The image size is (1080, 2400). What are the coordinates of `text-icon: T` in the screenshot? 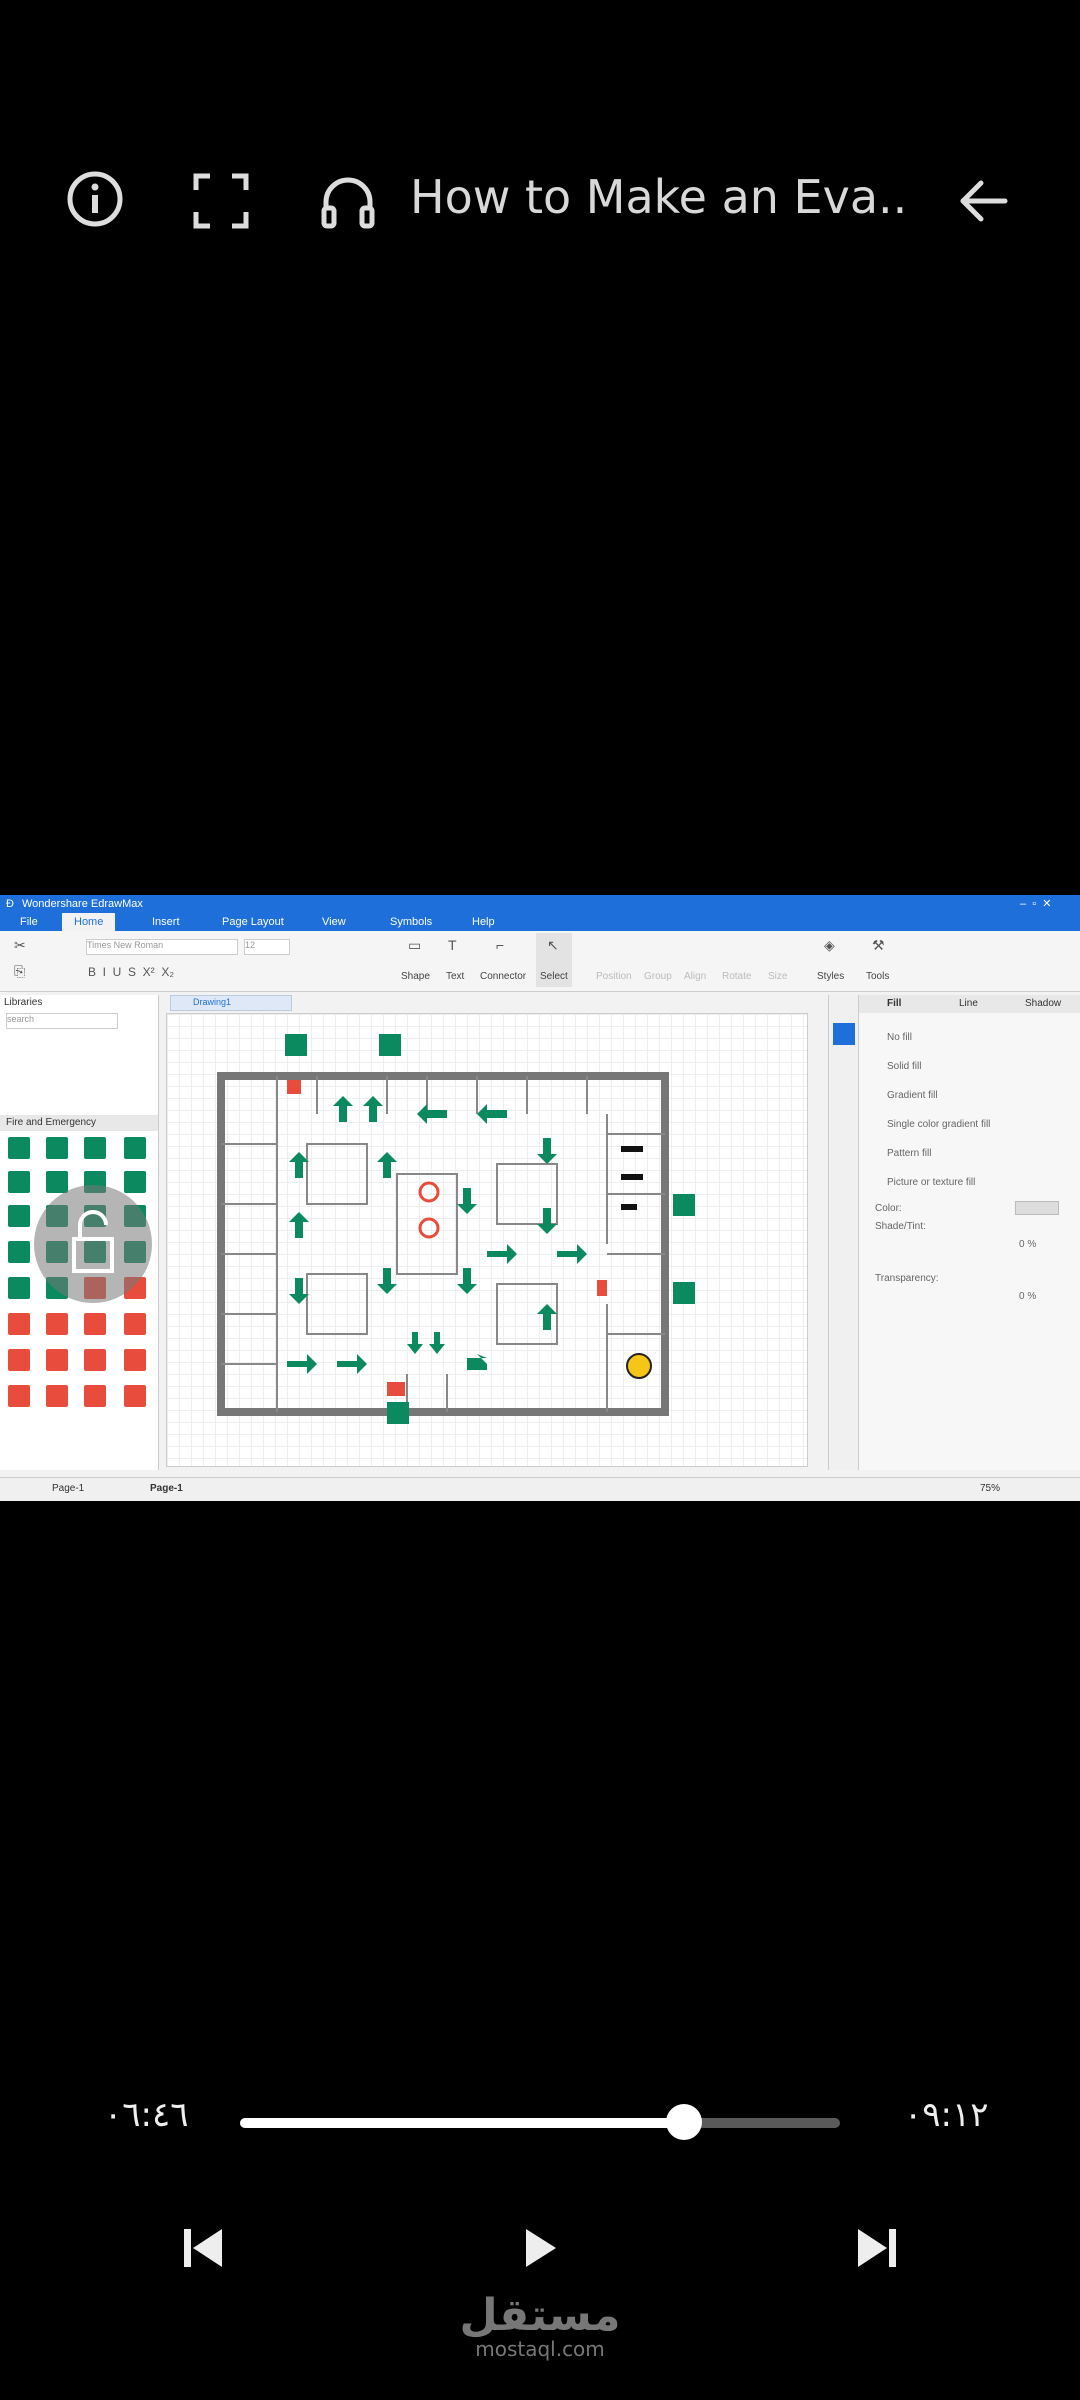 It's located at (452, 945).